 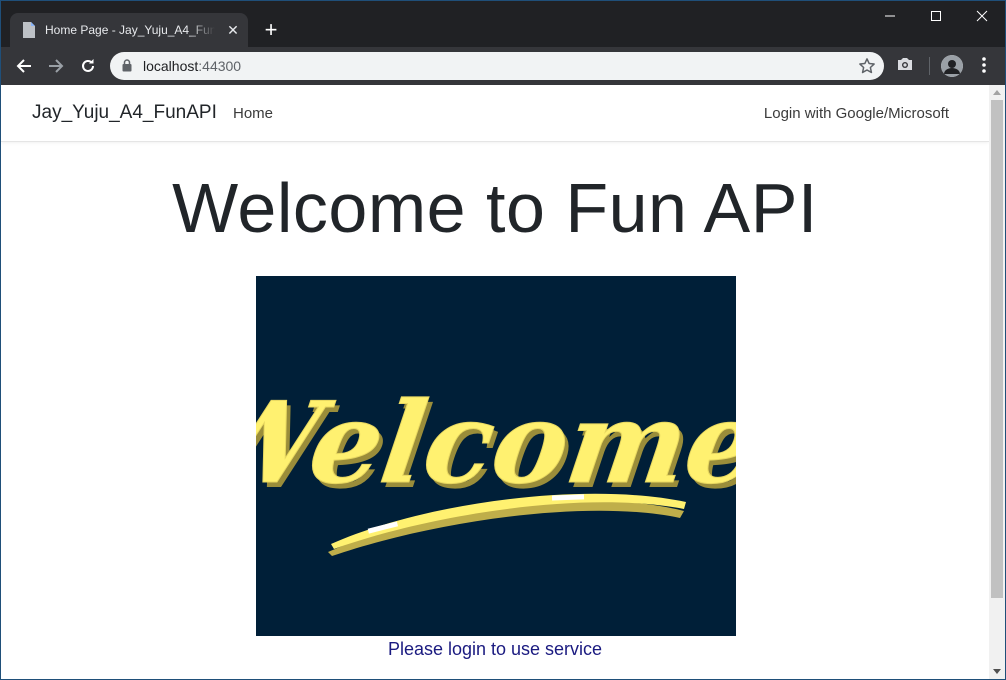 I want to click on login-link: Login with Google/Microsoft, so click(x=856, y=113).